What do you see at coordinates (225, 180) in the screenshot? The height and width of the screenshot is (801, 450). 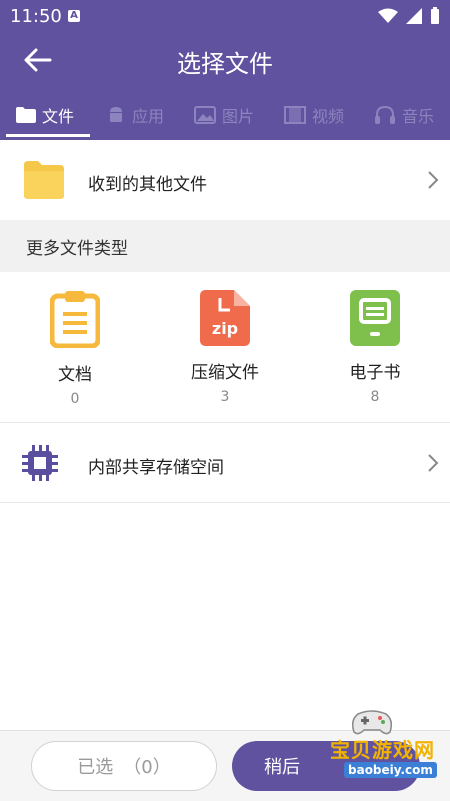 I see `received-files-row: 收到的其他文件` at bounding box center [225, 180].